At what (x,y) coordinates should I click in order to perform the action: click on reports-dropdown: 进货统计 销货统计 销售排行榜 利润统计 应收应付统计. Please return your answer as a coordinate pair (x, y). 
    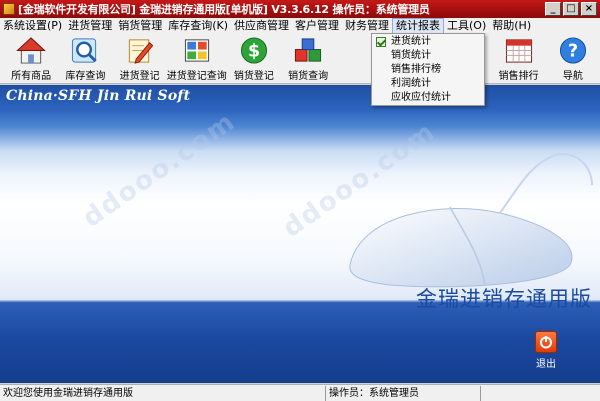
    Looking at the image, I should click on (428, 69).